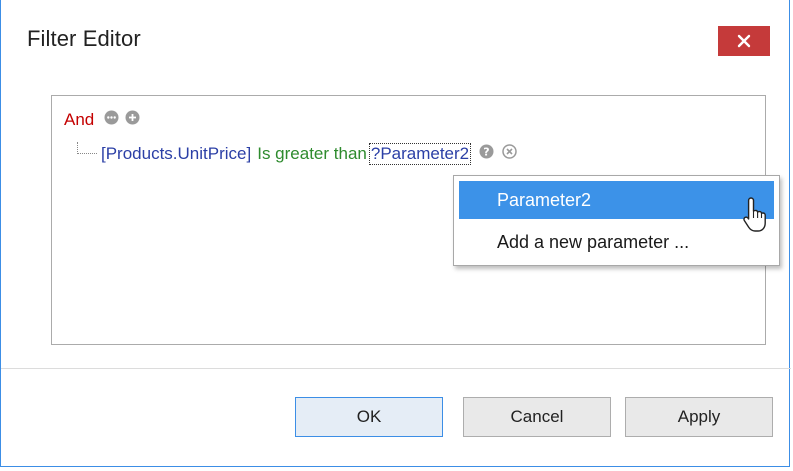  What do you see at coordinates (312, 154) in the screenshot?
I see `condition-operator: Is greater than` at bounding box center [312, 154].